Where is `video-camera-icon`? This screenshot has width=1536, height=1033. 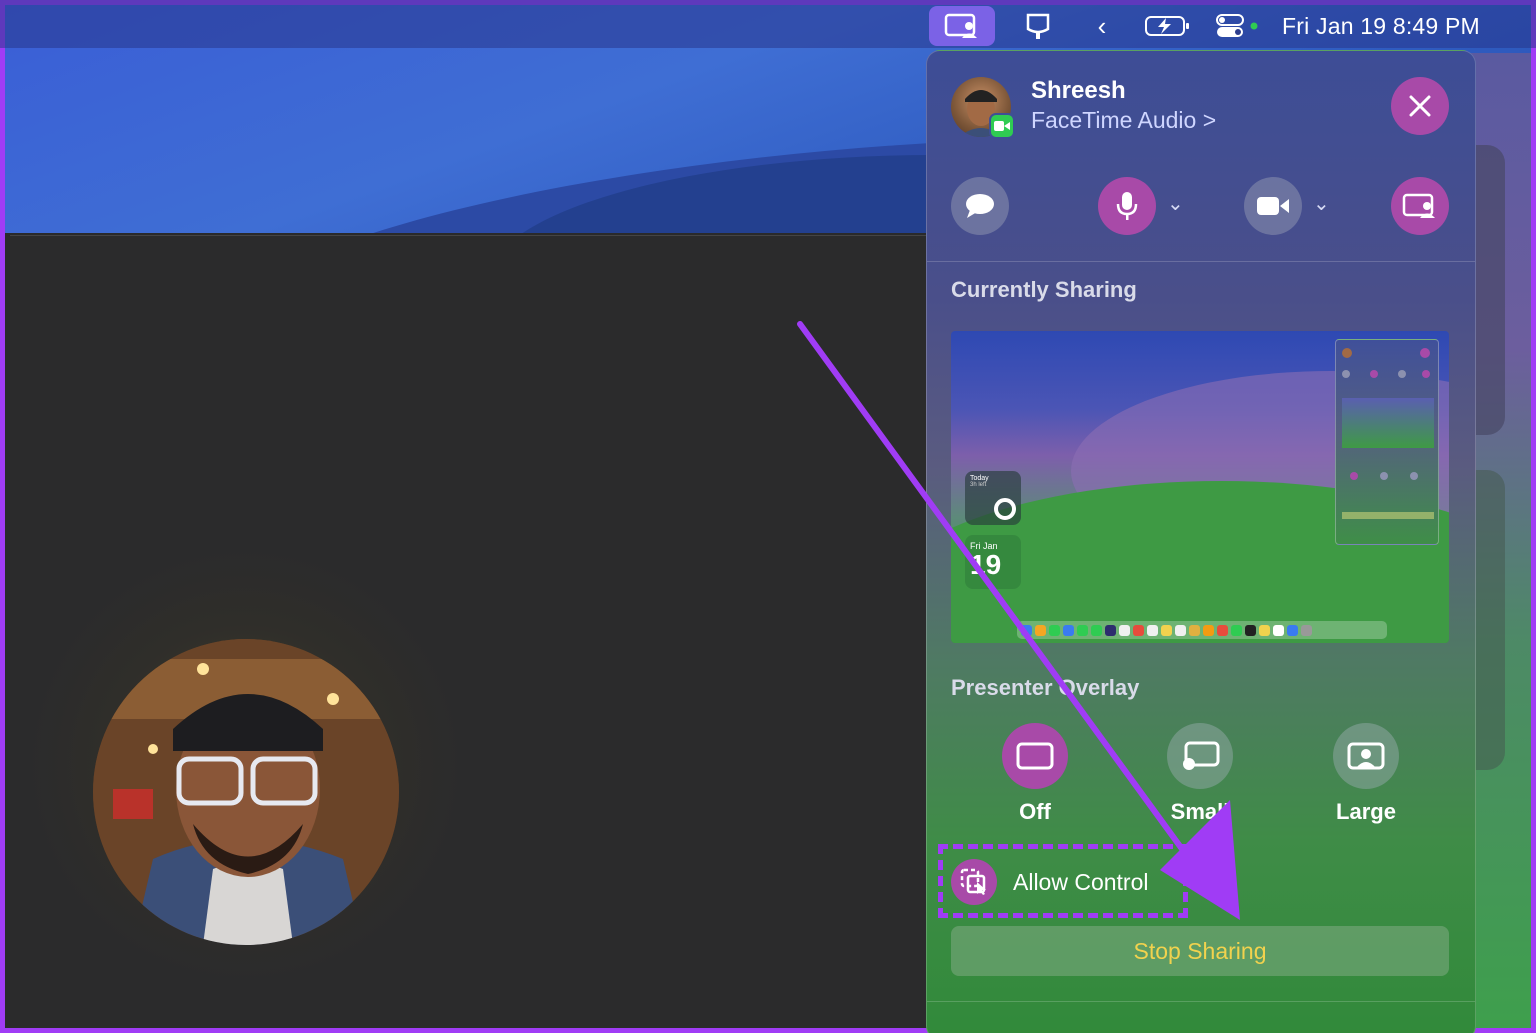
video-camera-icon is located at coordinates (1273, 206).